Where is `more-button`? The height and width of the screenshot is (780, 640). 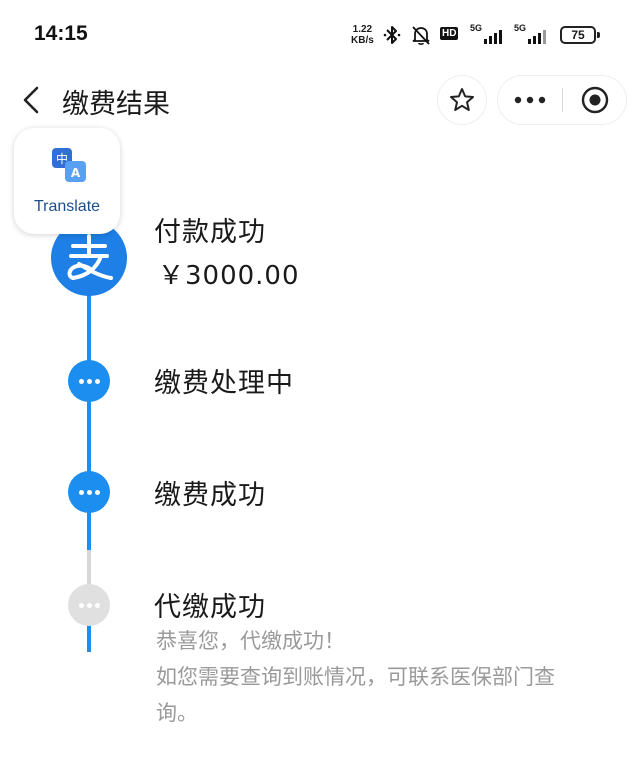
more-button is located at coordinates (530, 100).